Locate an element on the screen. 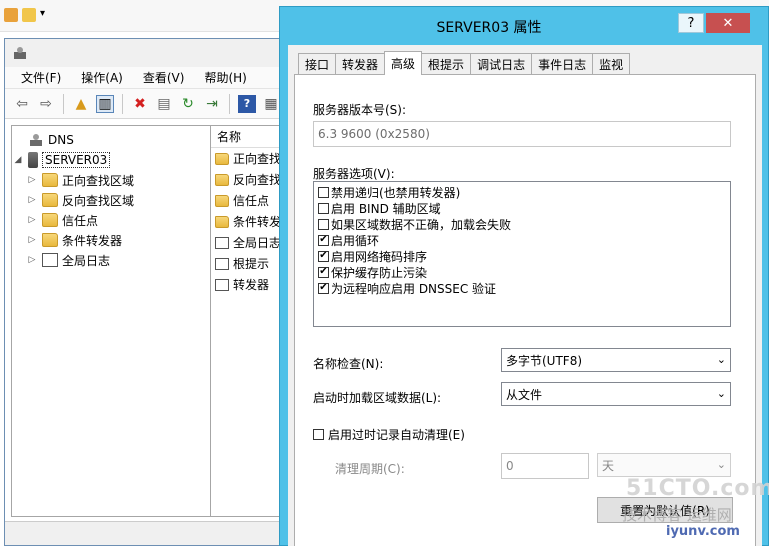 This screenshot has height=546, width=769. option-netmask-ordering: ✔ 启用网络掩码排序 is located at coordinates (522, 256).